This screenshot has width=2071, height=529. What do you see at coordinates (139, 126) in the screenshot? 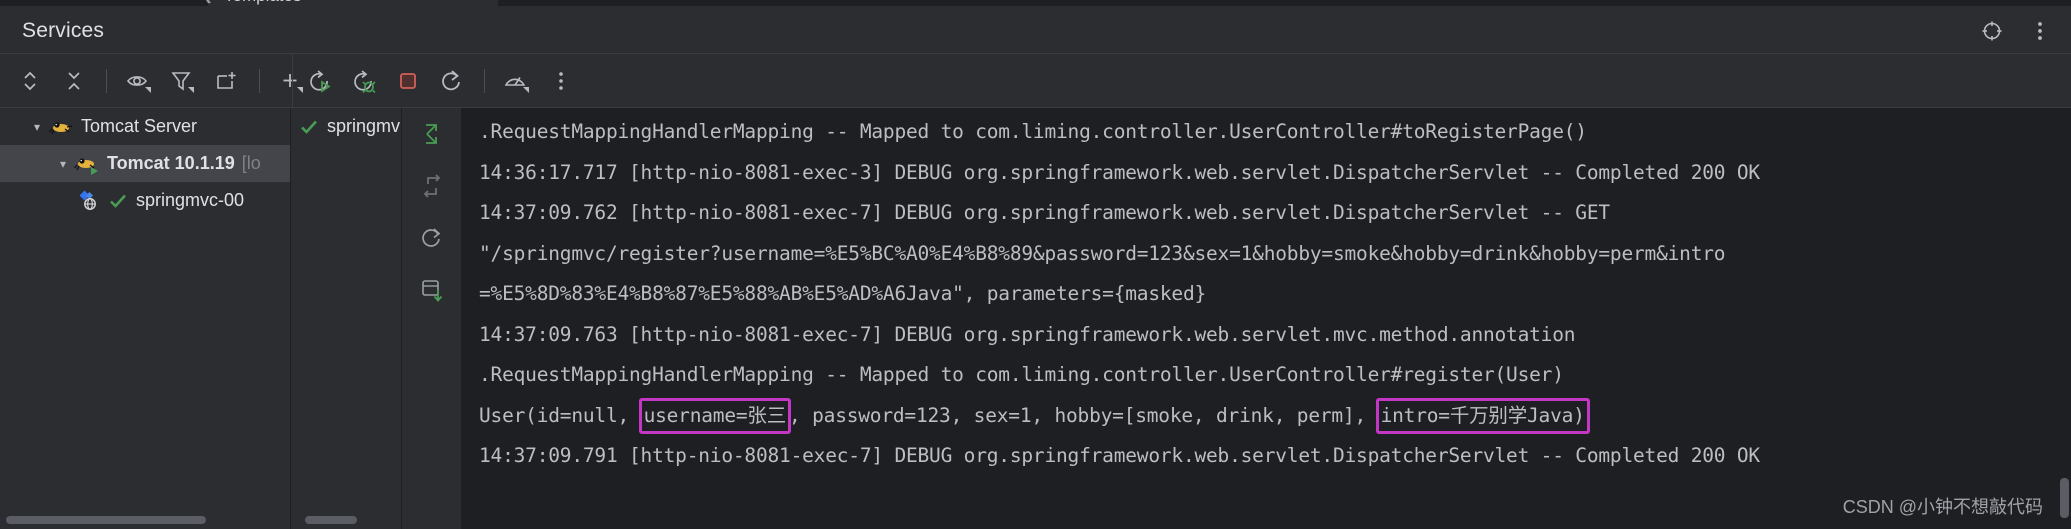
I see `tree-node-label: Tomcat Server` at bounding box center [139, 126].